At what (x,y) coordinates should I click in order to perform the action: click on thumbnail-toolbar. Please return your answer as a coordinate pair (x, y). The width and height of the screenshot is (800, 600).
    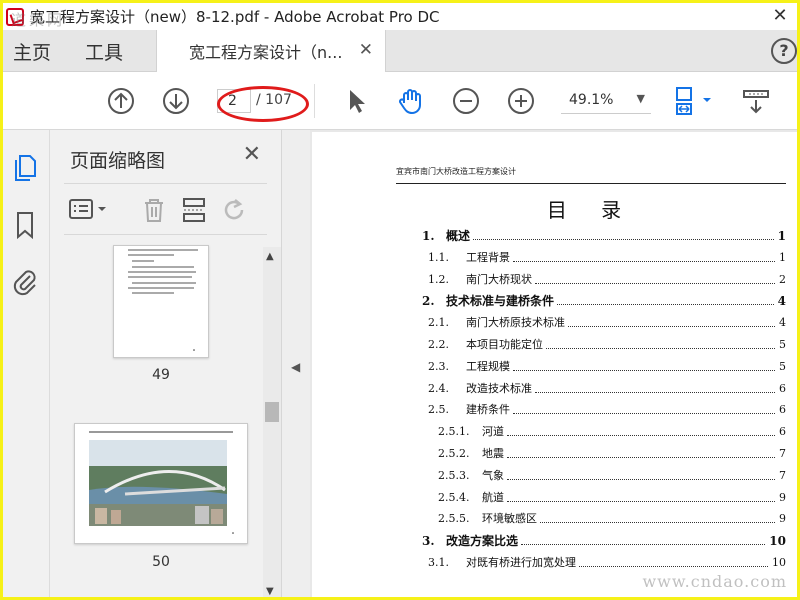
    Looking at the image, I should click on (165, 209).